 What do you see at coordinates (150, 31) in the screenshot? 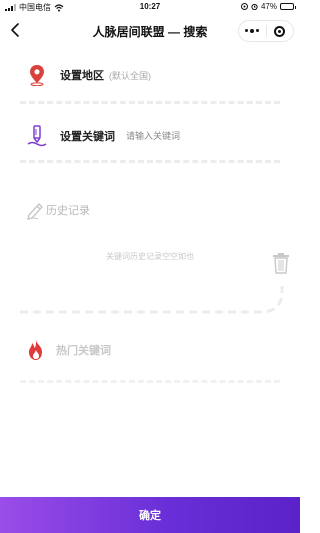
I see `nav-bar: 人脉居间联盟 — 搜索` at bounding box center [150, 31].